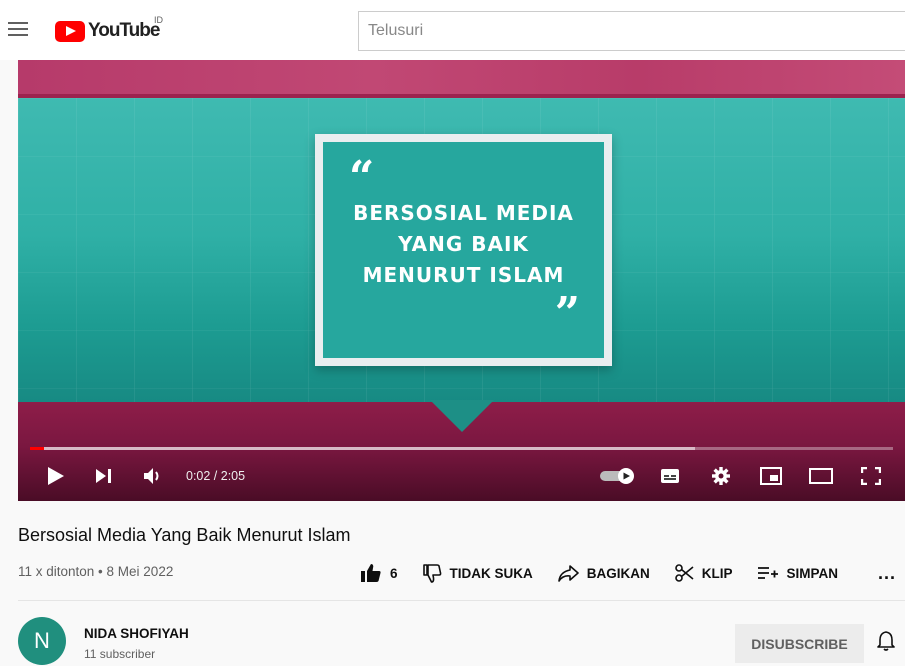  What do you see at coordinates (568, 573) in the screenshot?
I see `share-arrow-icon` at bounding box center [568, 573].